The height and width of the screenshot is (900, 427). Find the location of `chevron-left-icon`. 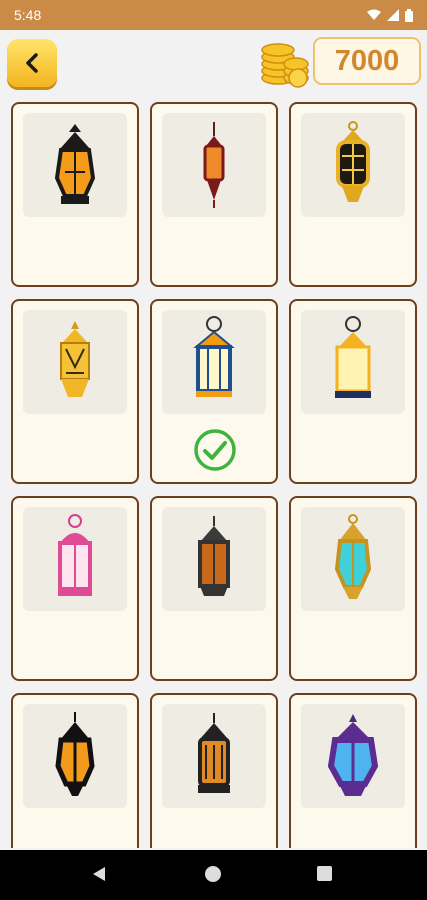

chevron-left-icon is located at coordinates (32, 63).